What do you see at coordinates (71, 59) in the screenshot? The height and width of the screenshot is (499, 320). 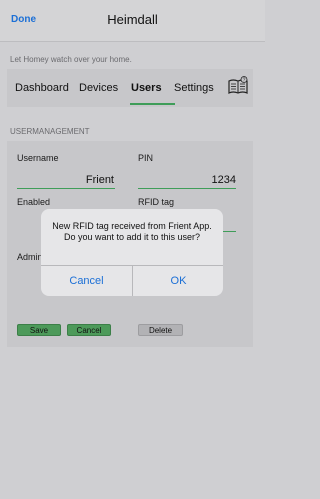 I see `app-subtitle: Let Homey watch over your home.` at bounding box center [71, 59].